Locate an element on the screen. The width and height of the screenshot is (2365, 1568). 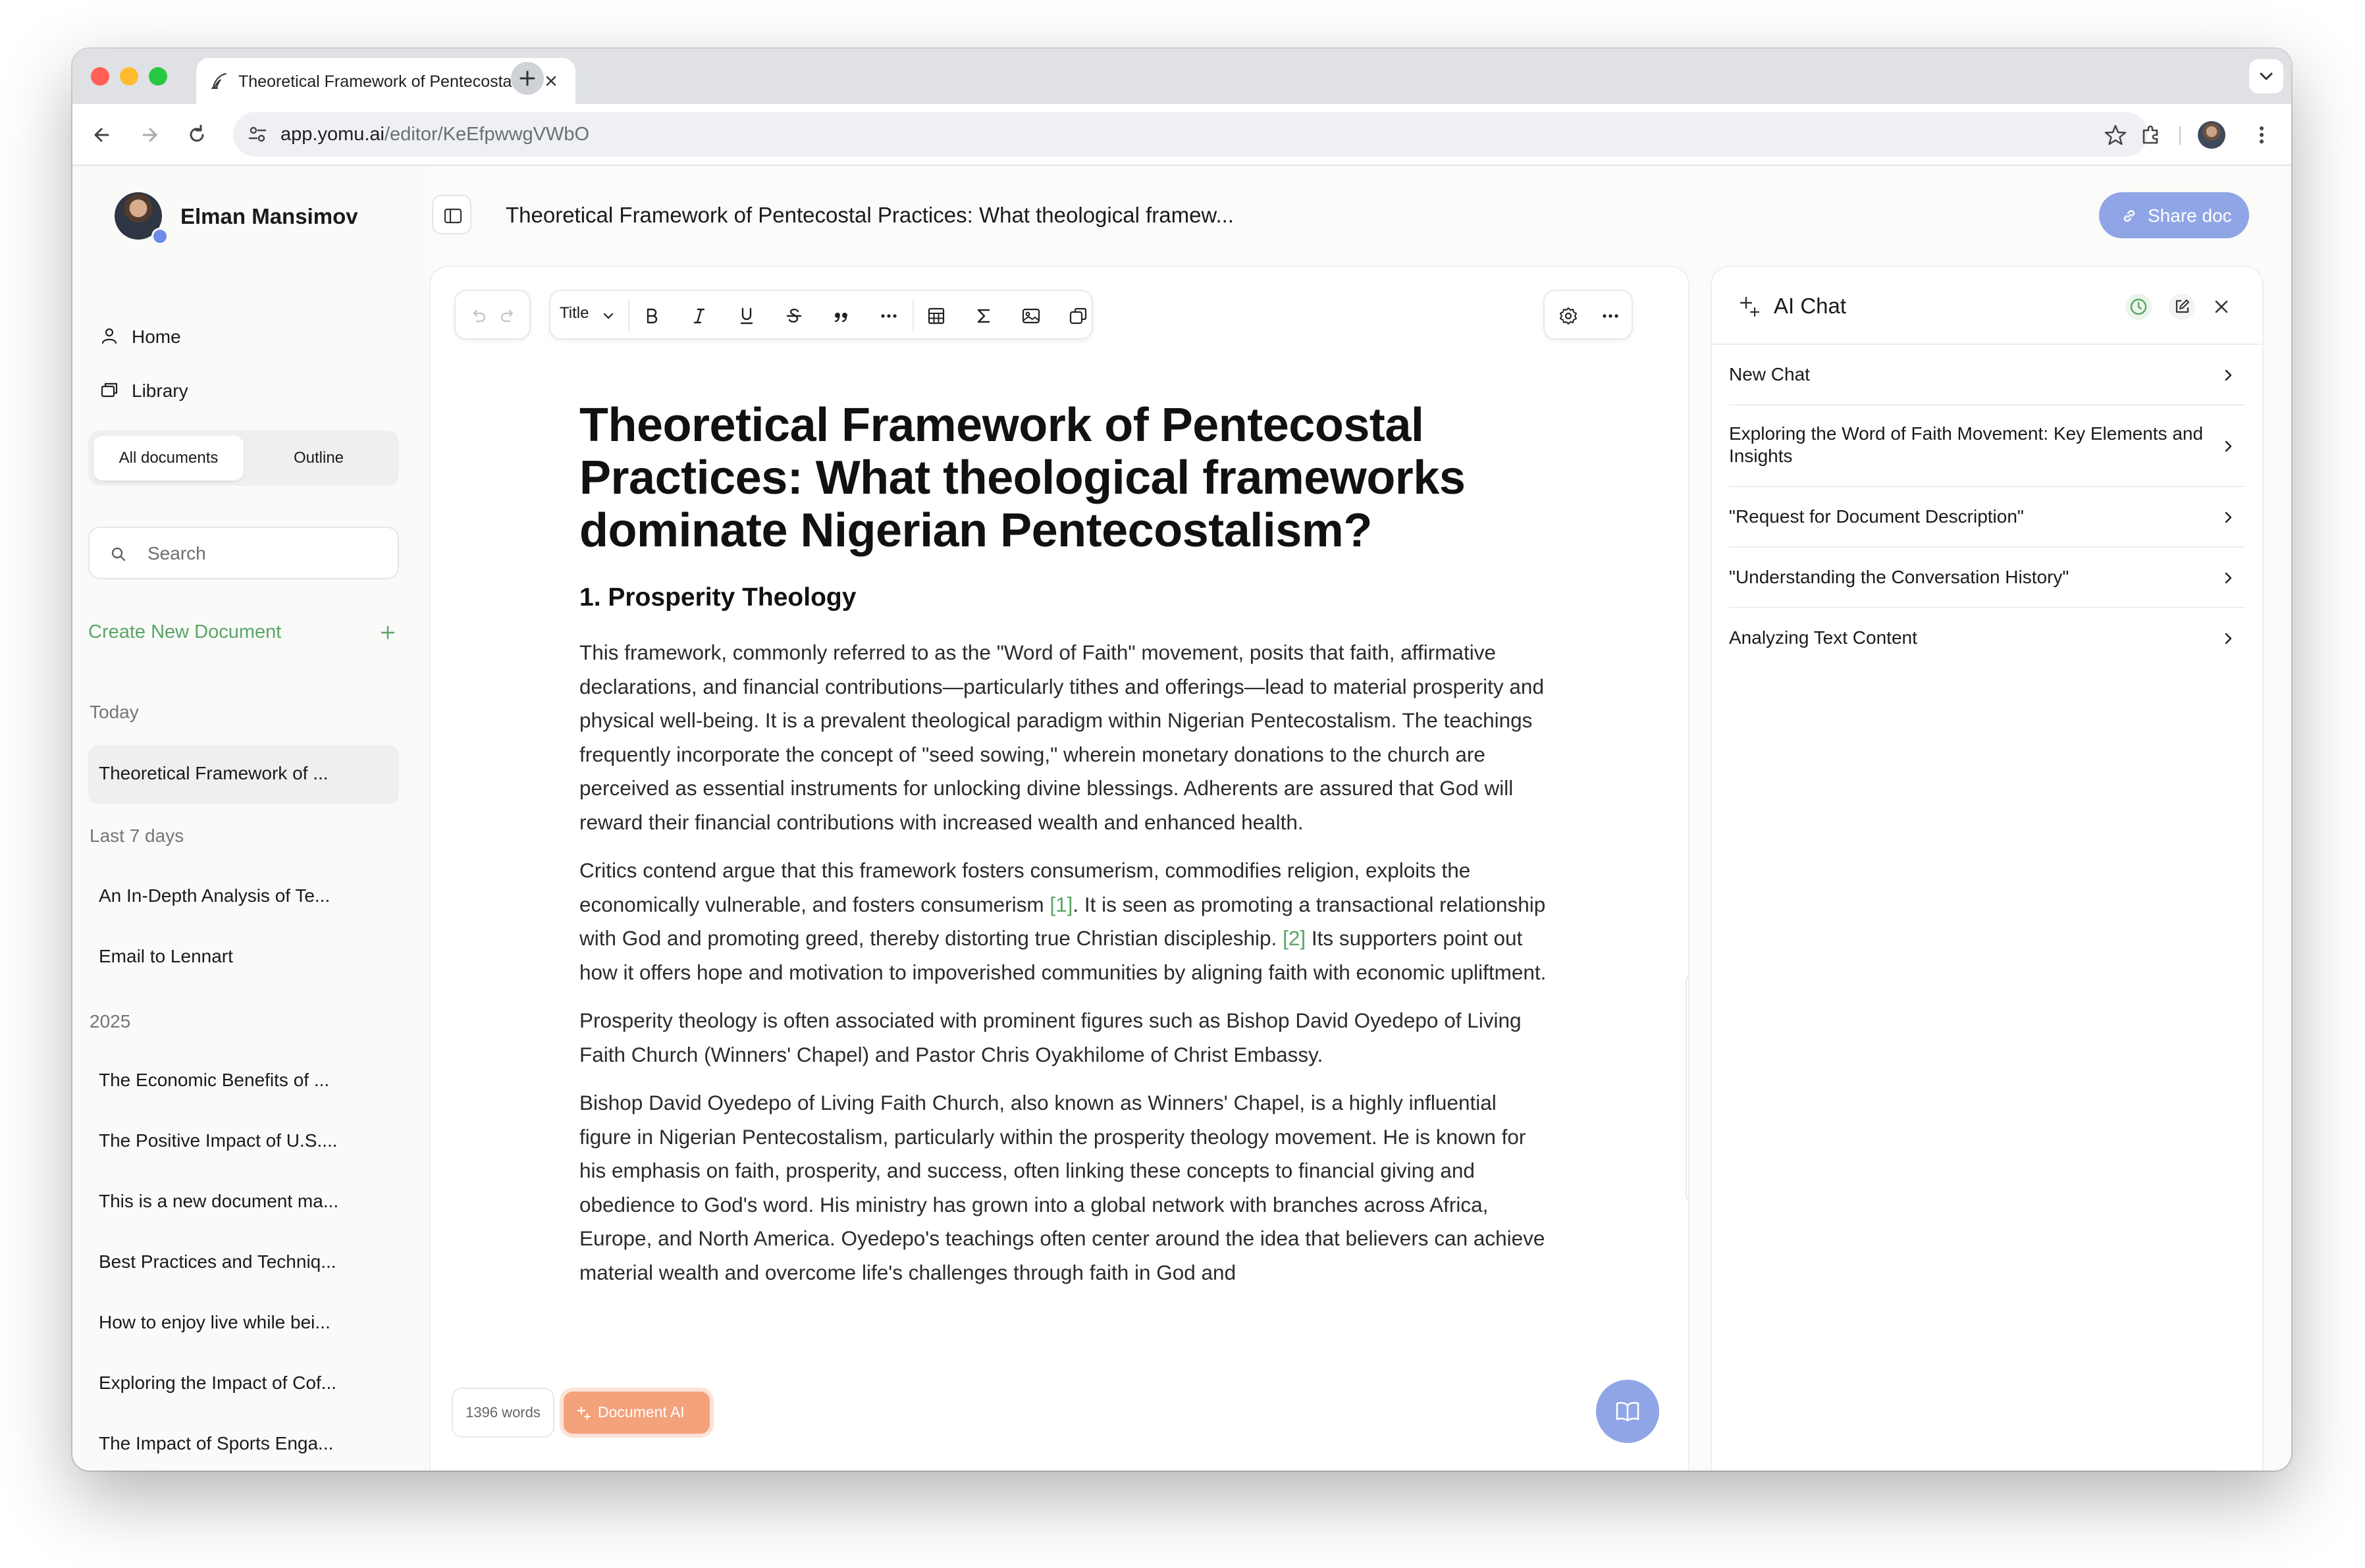
plus-icon is located at coordinates (527, 78).